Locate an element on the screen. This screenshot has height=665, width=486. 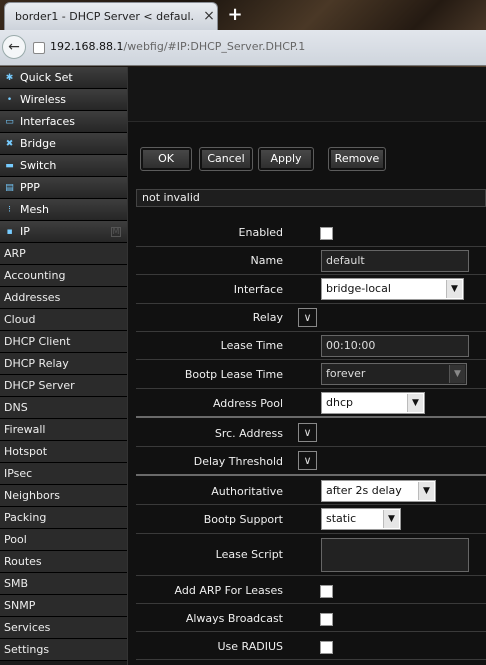
row-src-address: Src. Address ∨ is located at coordinates (311, 432).